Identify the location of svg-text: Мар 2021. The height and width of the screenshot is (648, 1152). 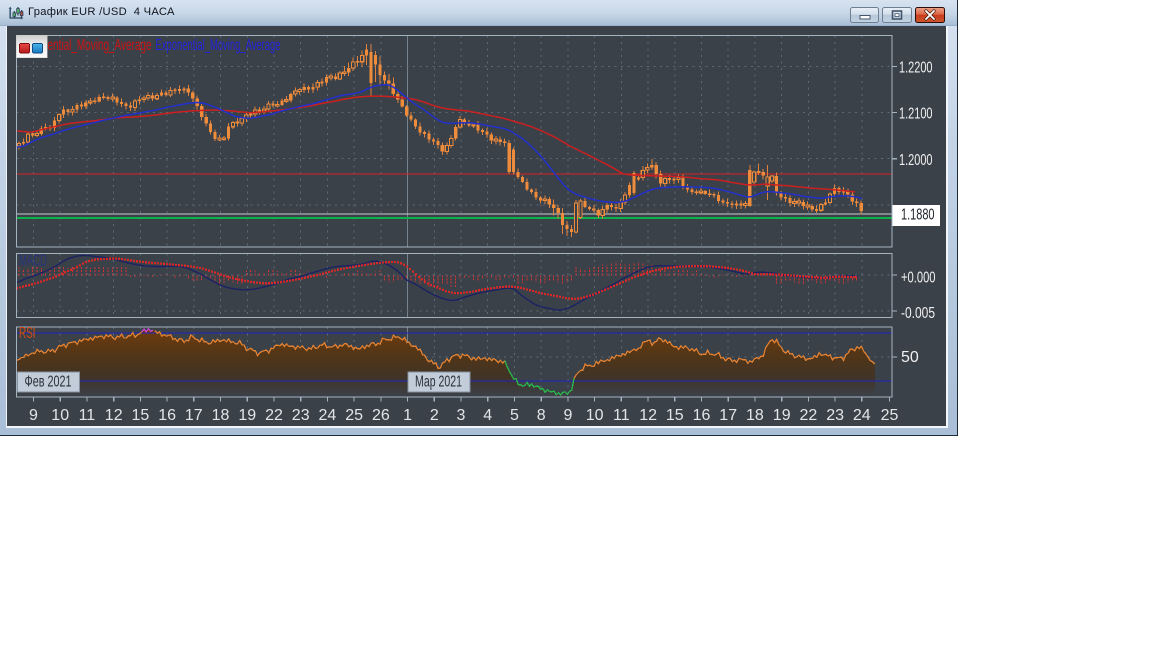
(438, 382).